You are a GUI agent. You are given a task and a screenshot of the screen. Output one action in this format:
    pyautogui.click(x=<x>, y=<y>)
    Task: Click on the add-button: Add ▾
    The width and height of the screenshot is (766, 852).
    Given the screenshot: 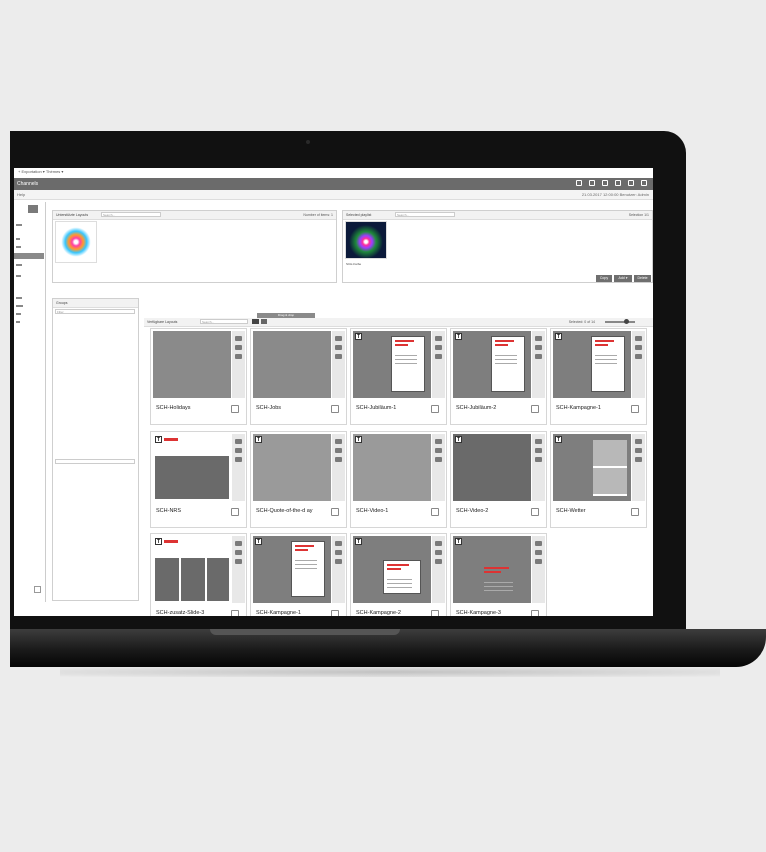 What is the action you would take?
    pyautogui.click(x=623, y=278)
    